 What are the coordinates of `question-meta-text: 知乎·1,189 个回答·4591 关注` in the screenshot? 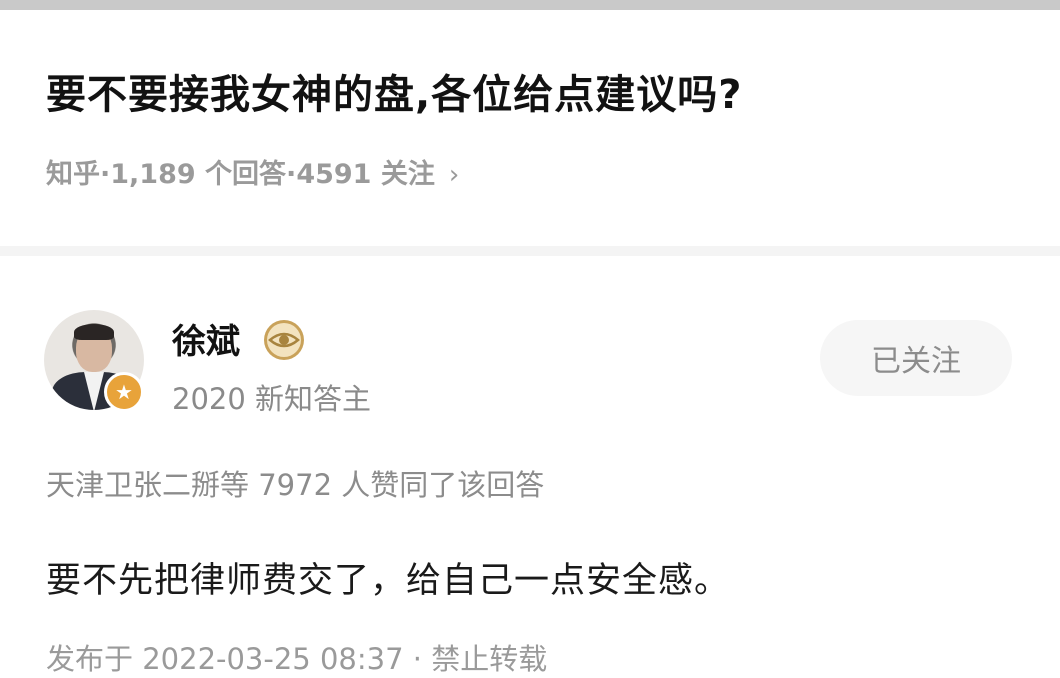 It's located at (240, 174).